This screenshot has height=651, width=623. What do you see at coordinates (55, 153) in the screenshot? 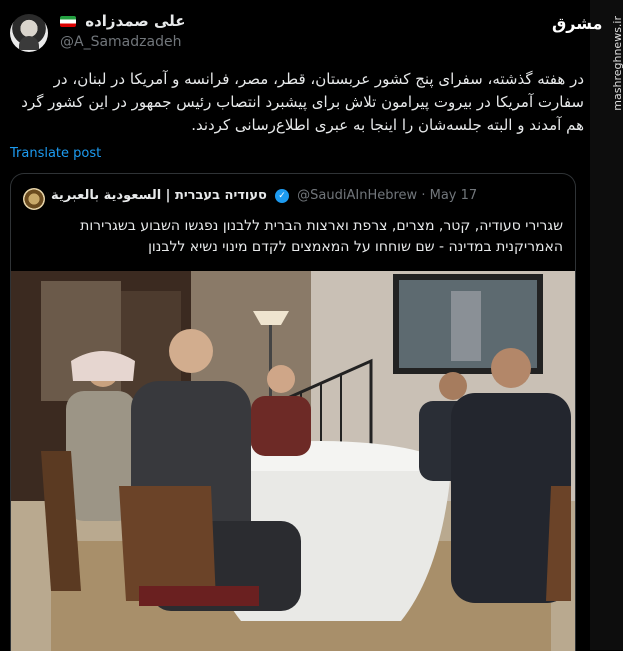
I see `translate-post-link: Translate post` at bounding box center [55, 153].